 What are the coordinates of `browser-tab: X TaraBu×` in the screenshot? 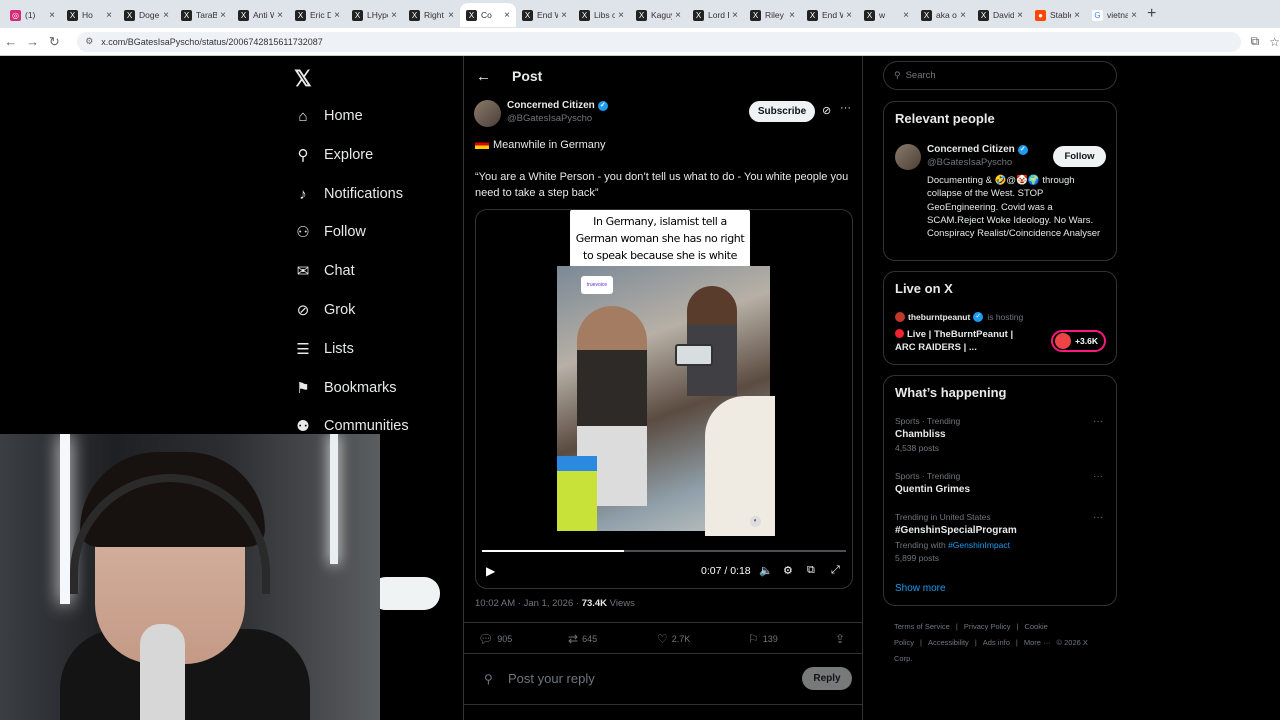 It's located at (203, 15).